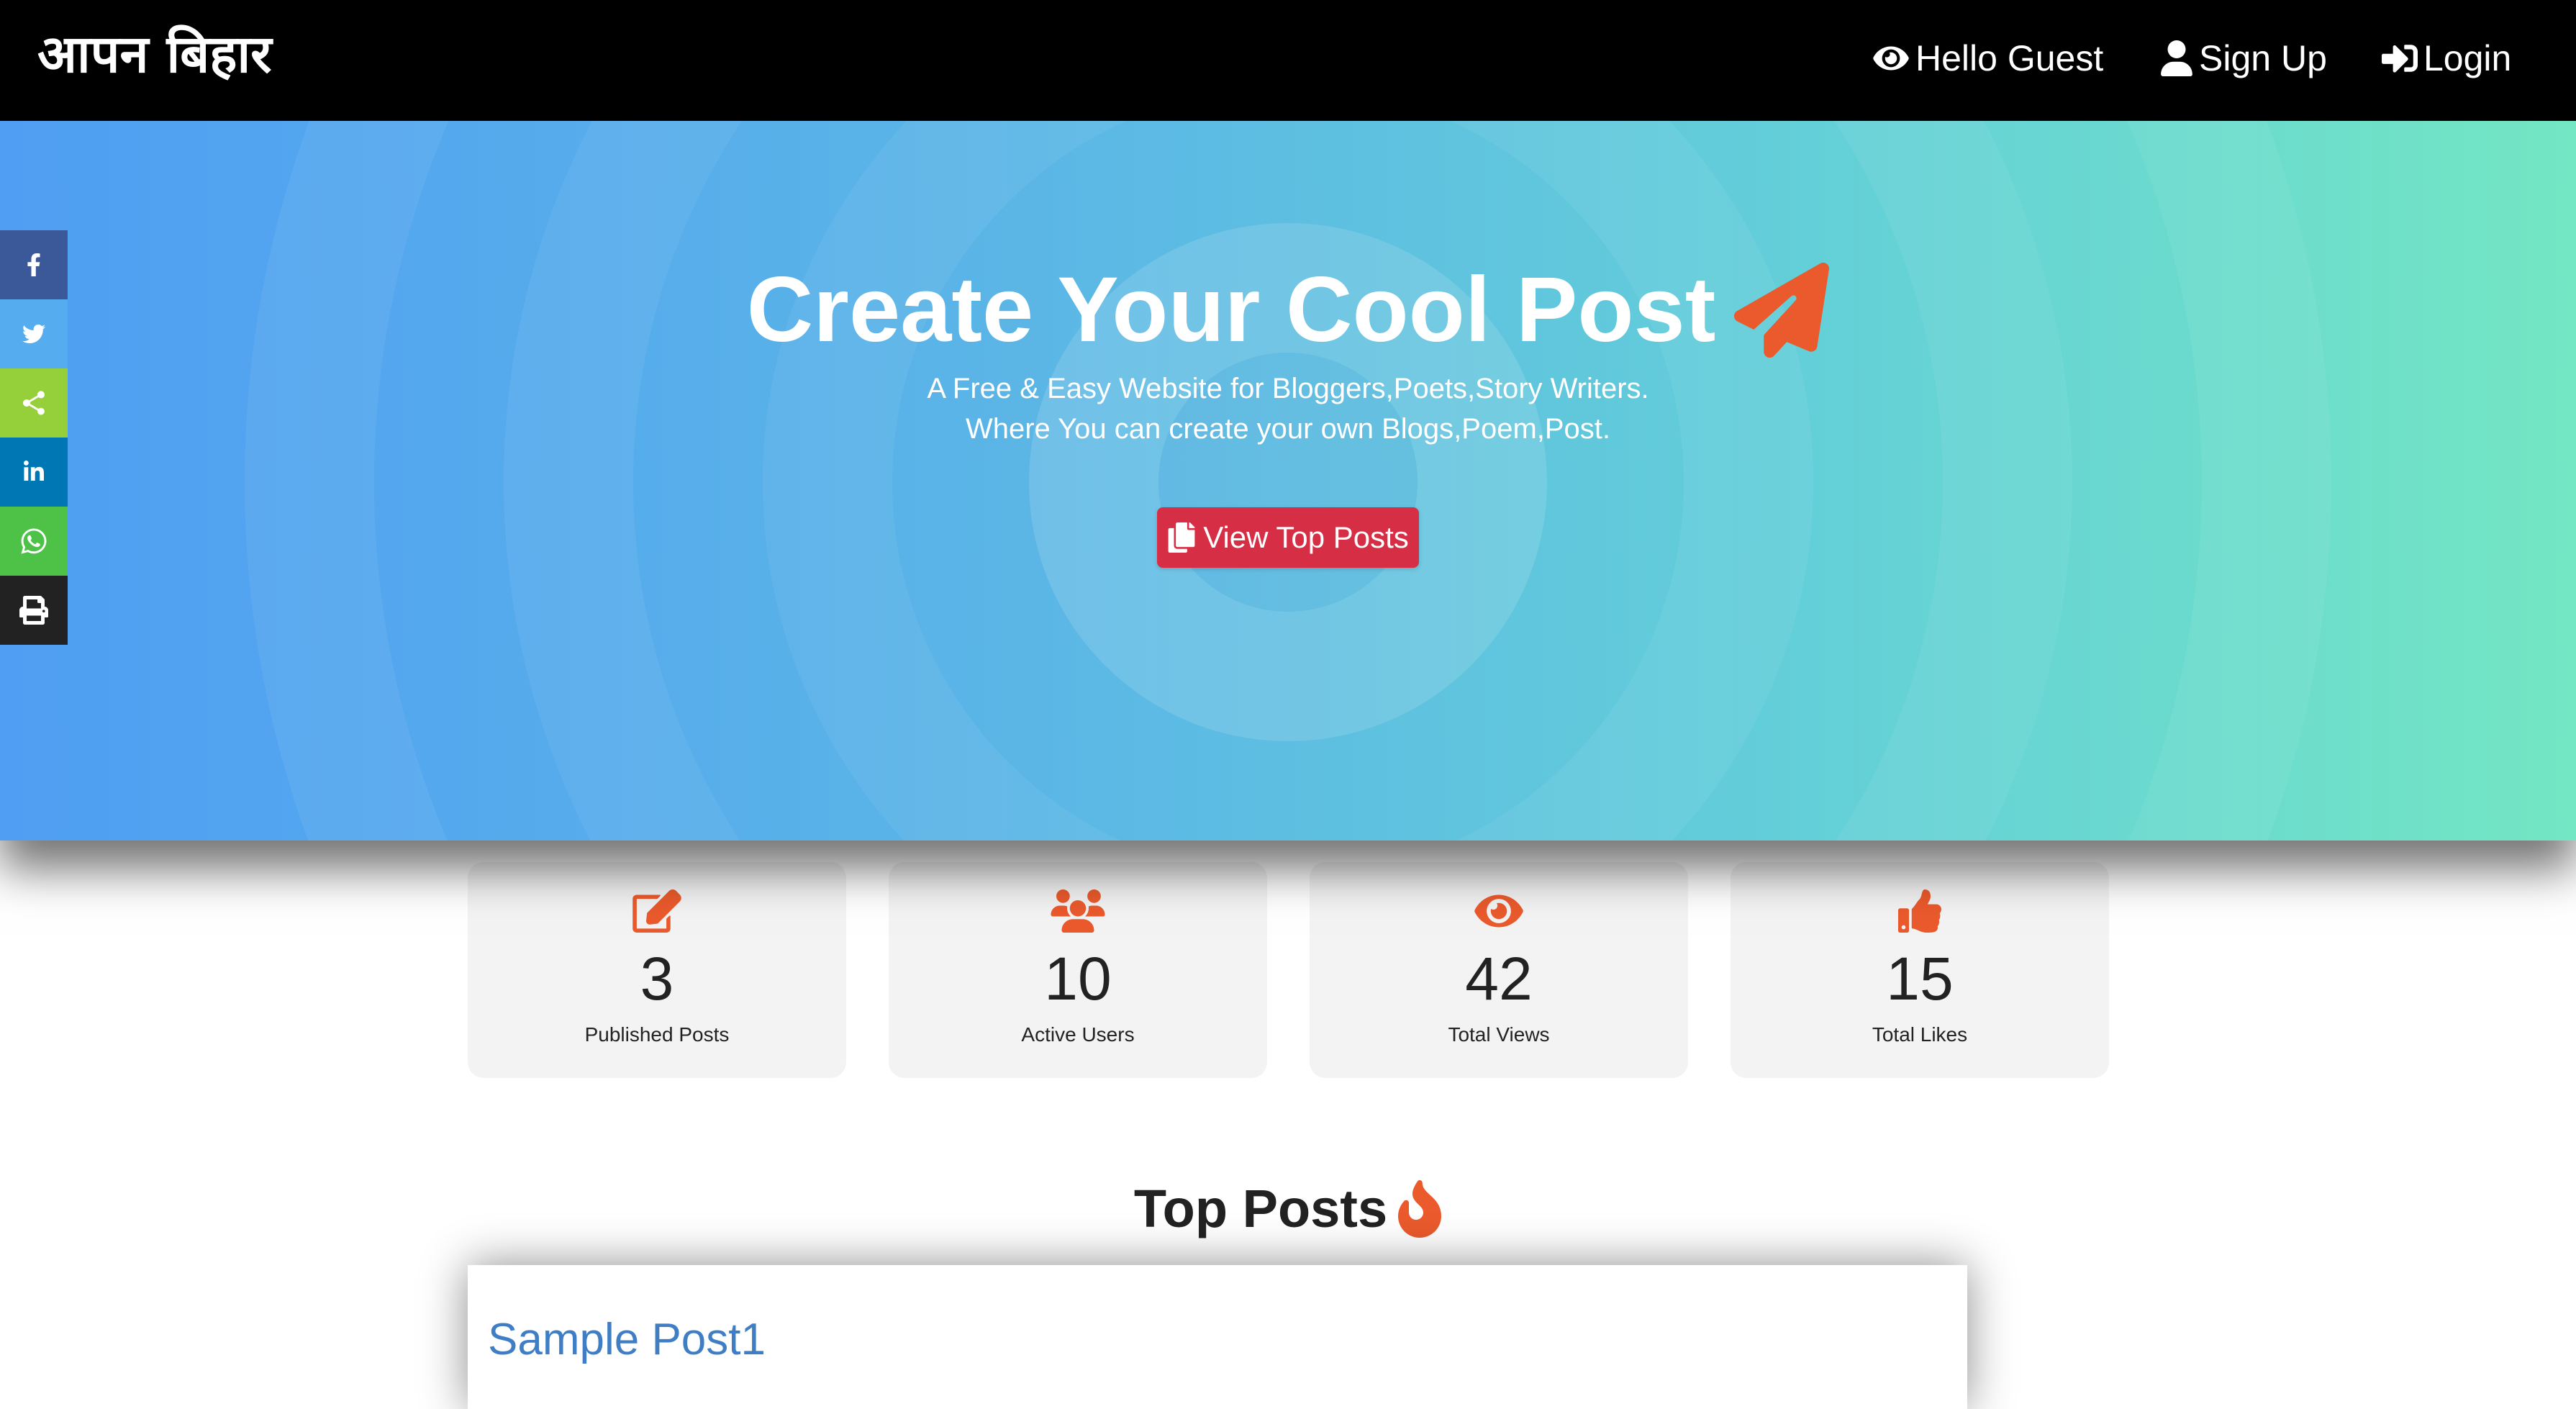 The image size is (2576, 1409). What do you see at coordinates (1078, 978) in the screenshot?
I see `stat-value: 10` at bounding box center [1078, 978].